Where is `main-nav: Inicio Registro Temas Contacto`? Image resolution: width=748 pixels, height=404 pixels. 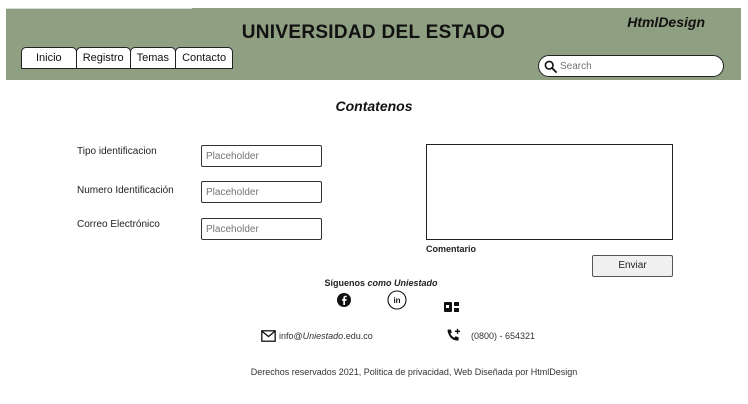
main-nav: Inicio Registro Temas Contacto is located at coordinates (127, 58).